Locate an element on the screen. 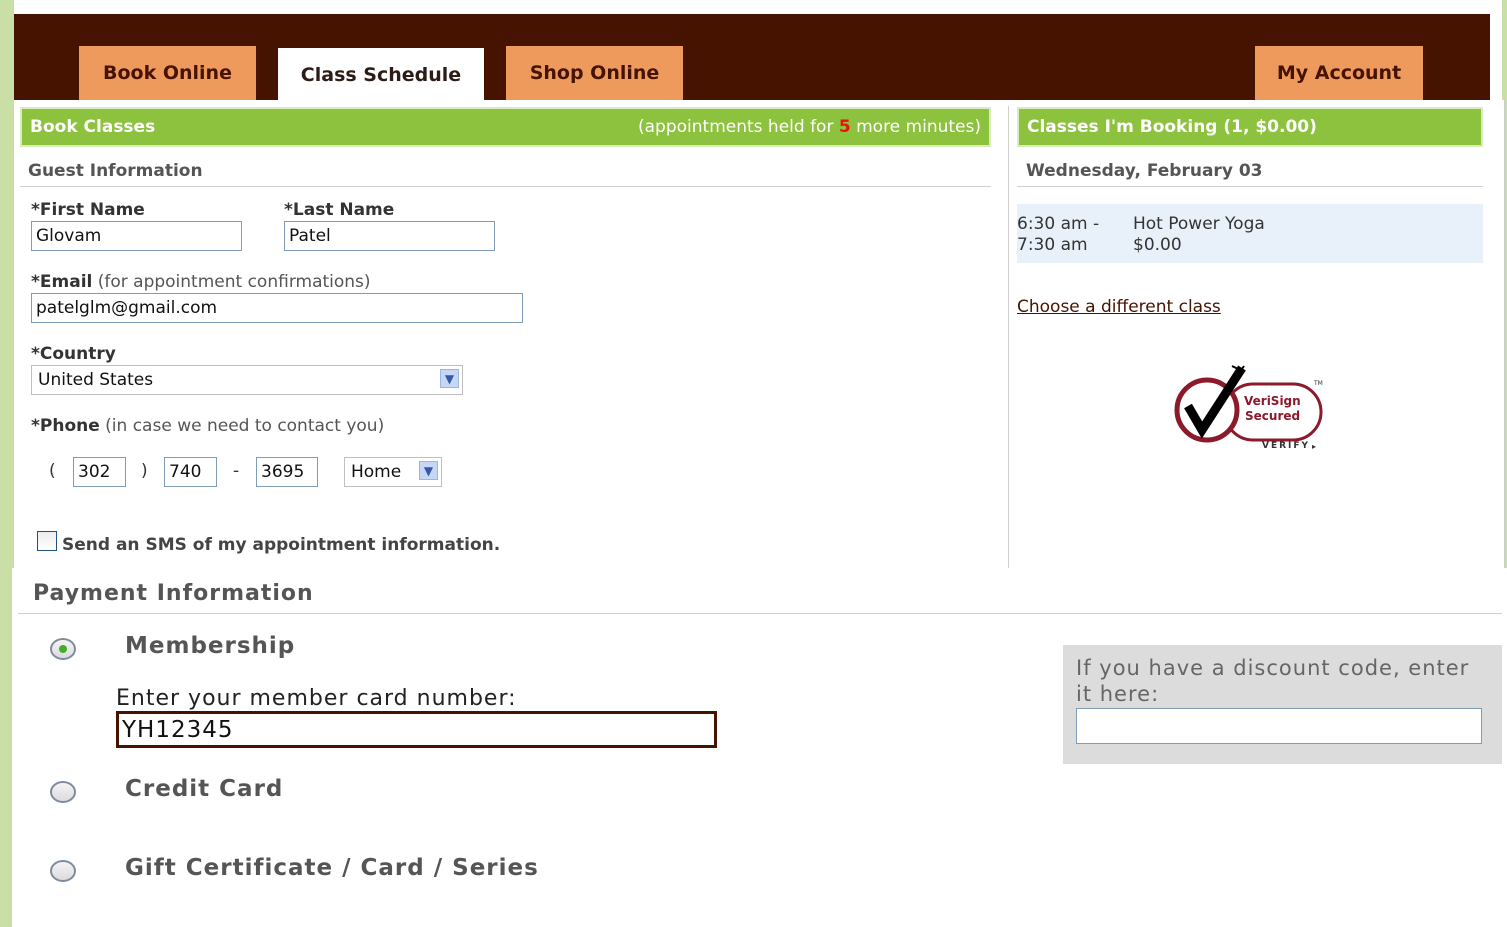  credit-card-label: Credit Card is located at coordinates (204, 789).